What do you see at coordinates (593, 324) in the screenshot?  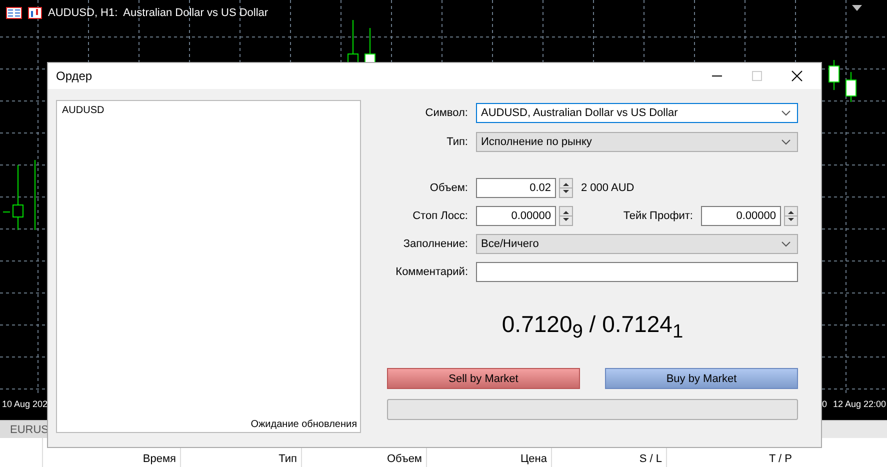 I see `price-quote: 0.7120$_{9}$ / 0.7124$_{1}$` at bounding box center [593, 324].